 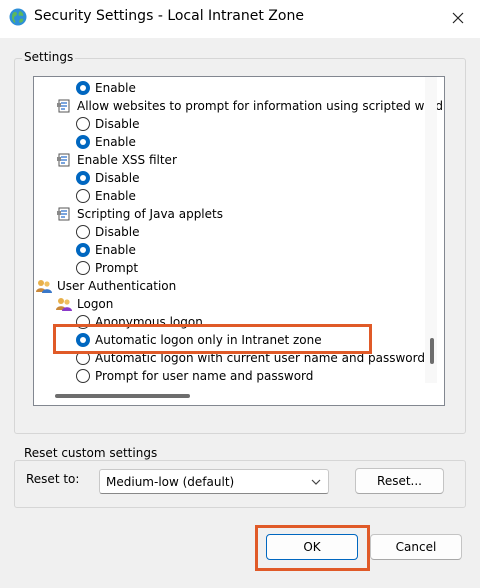 What do you see at coordinates (53, 479) in the screenshot?
I see `reset-to-label: Reset to:` at bounding box center [53, 479].